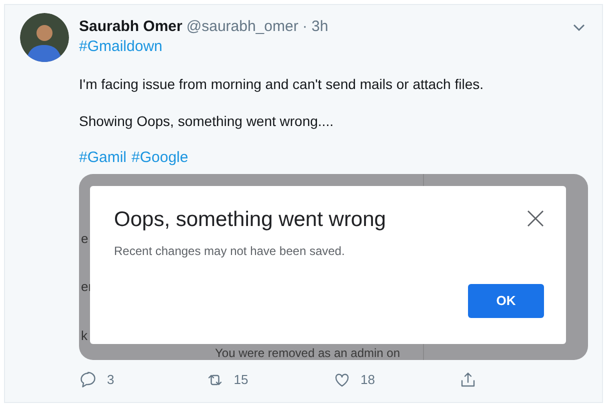 The width and height of the screenshot is (607, 407). What do you see at coordinates (130, 27) in the screenshot?
I see `author-name: Saurabh Omer` at bounding box center [130, 27].